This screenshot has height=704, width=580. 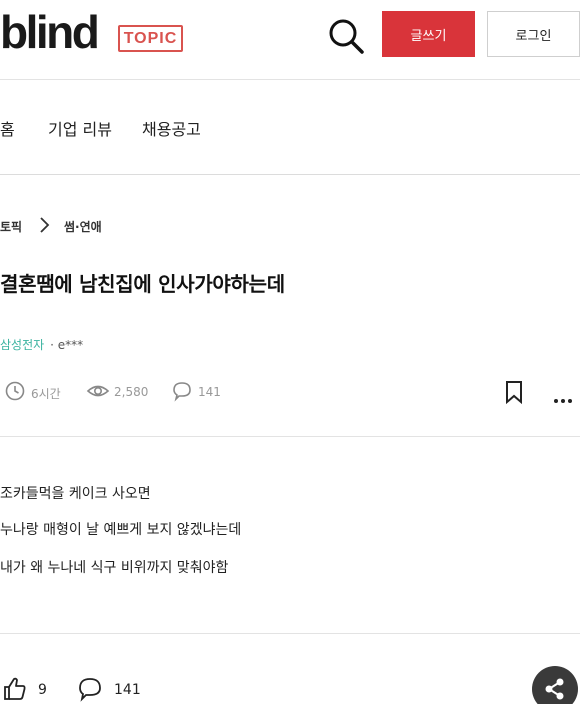 I want to click on main-nav: 홈 기업 리뷰 채용공고, so click(x=290, y=127).